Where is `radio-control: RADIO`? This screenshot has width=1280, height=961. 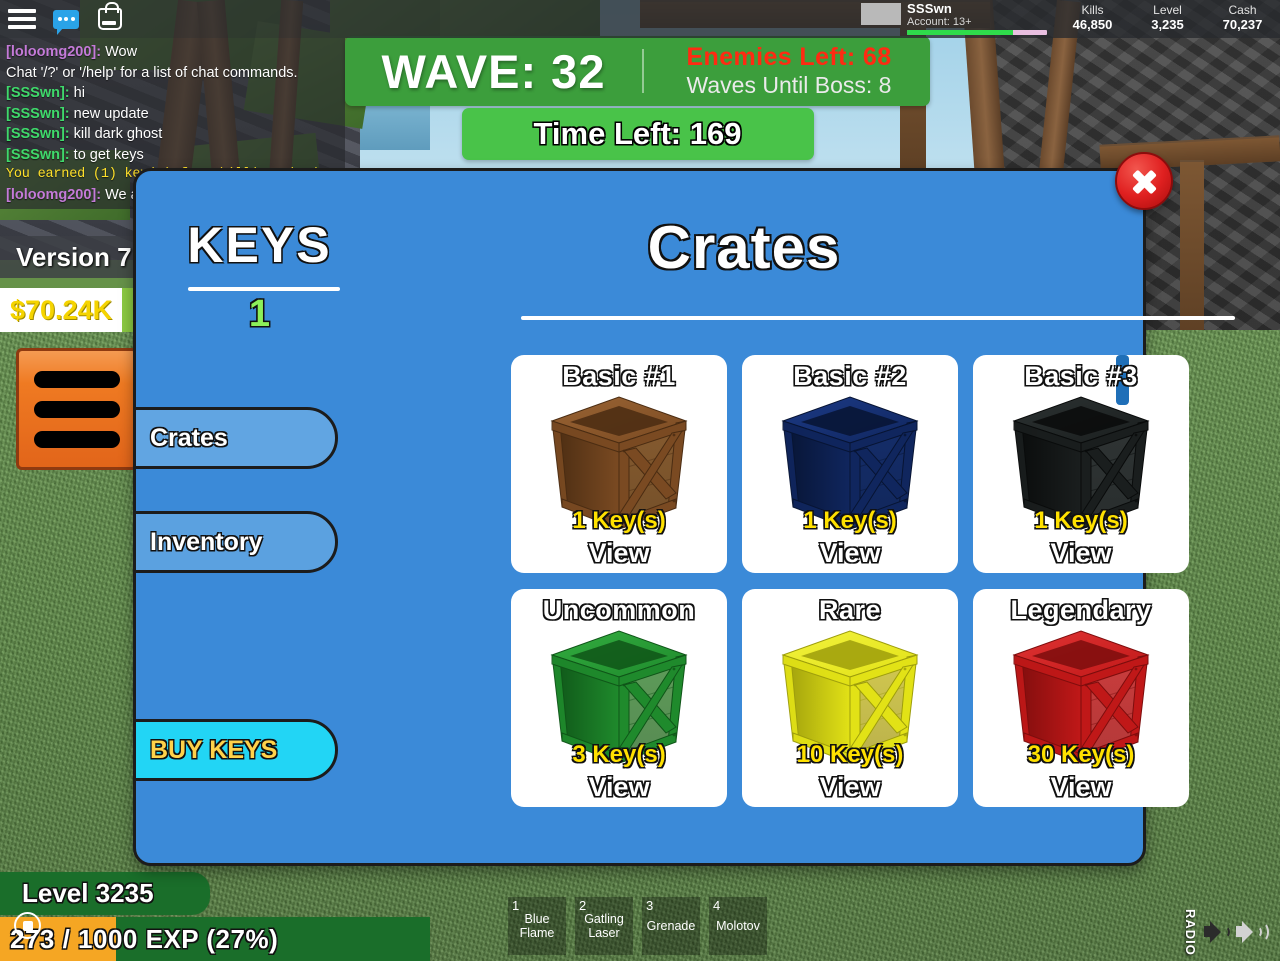
radio-control: RADIO is located at coordinates (1226, 932).